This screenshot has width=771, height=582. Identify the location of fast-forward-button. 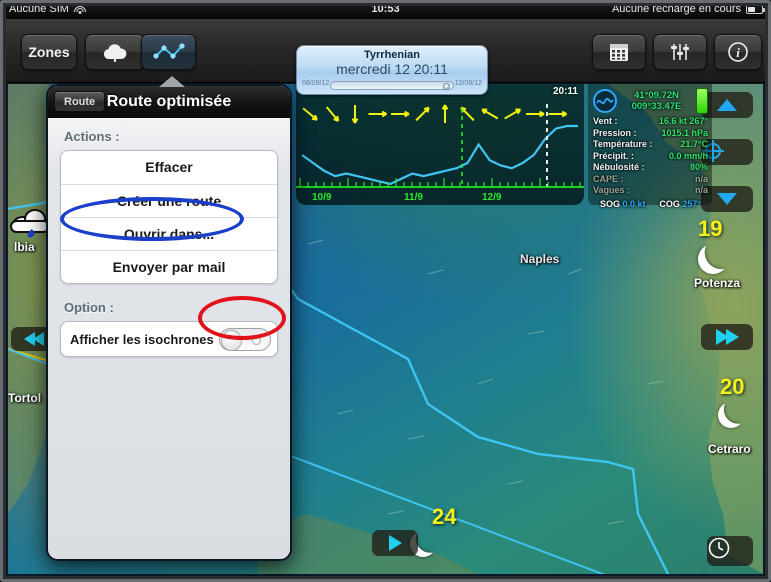
(727, 337).